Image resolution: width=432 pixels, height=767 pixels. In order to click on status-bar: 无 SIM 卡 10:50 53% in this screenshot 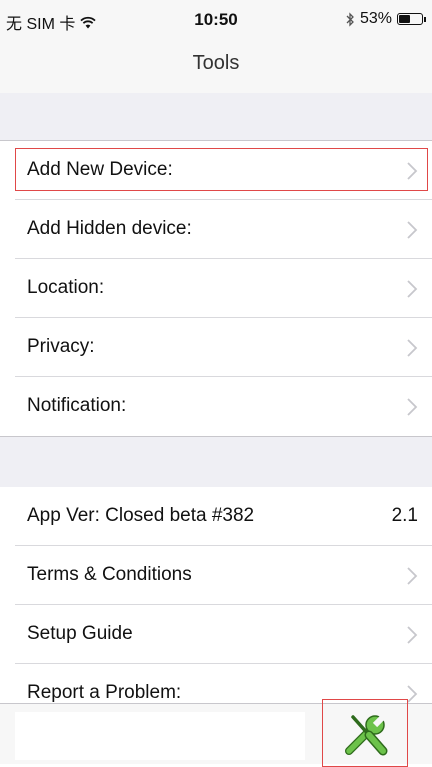, I will do `click(216, 19)`.